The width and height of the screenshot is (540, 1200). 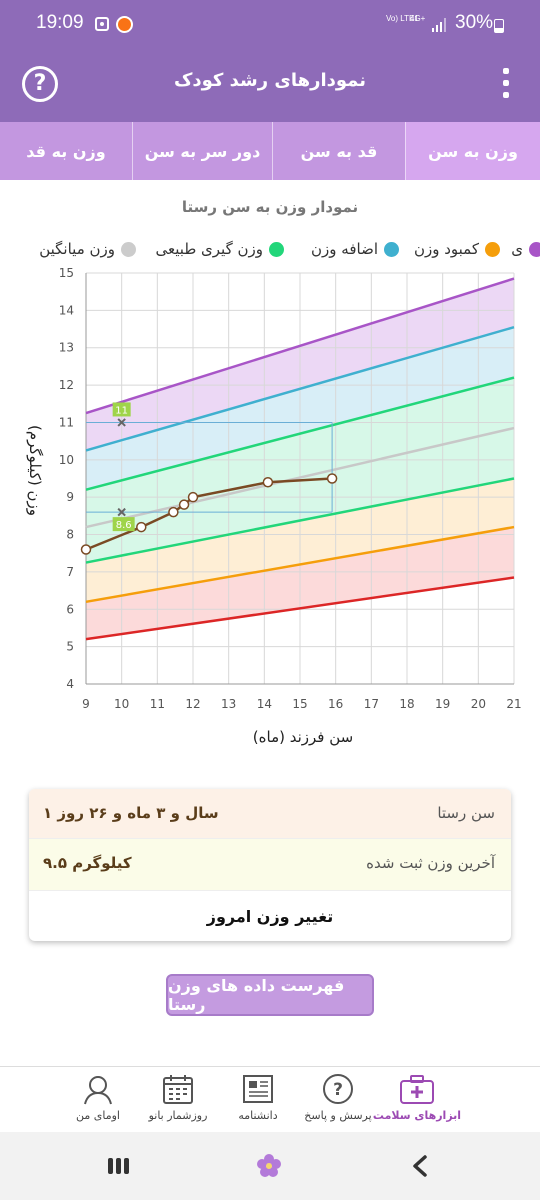 I want to click on age-row: سن رستا ۱ سال و ۳ ماه و ۲۶ روز, so click(x=270, y=814).